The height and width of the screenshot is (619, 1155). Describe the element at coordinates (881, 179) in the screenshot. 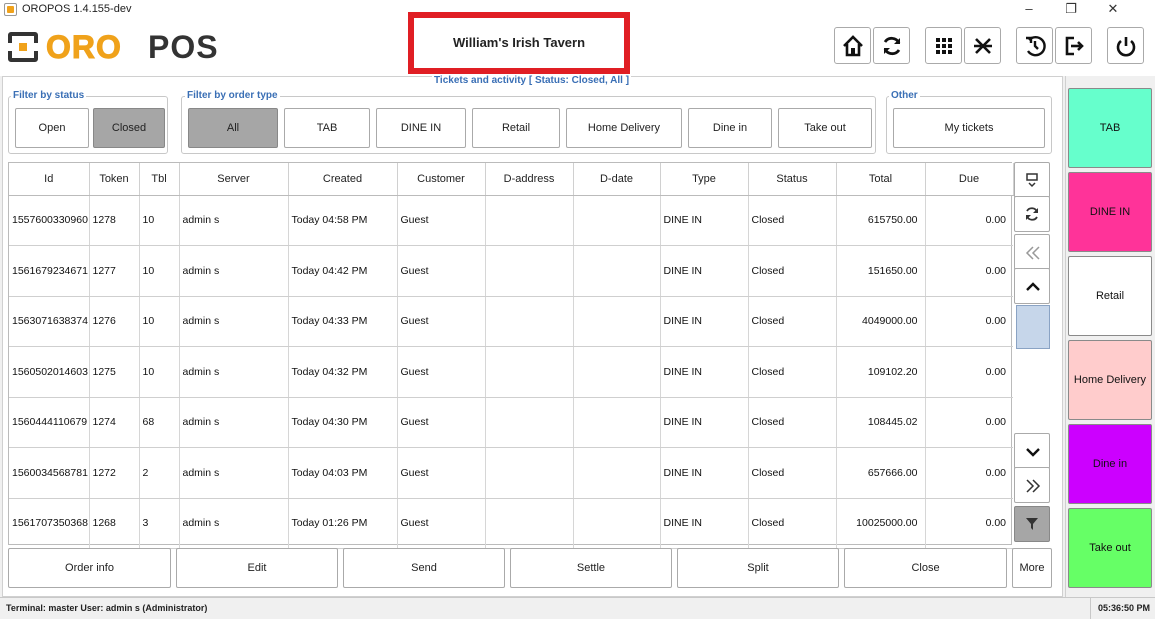

I see `column-header: Total` at that location.